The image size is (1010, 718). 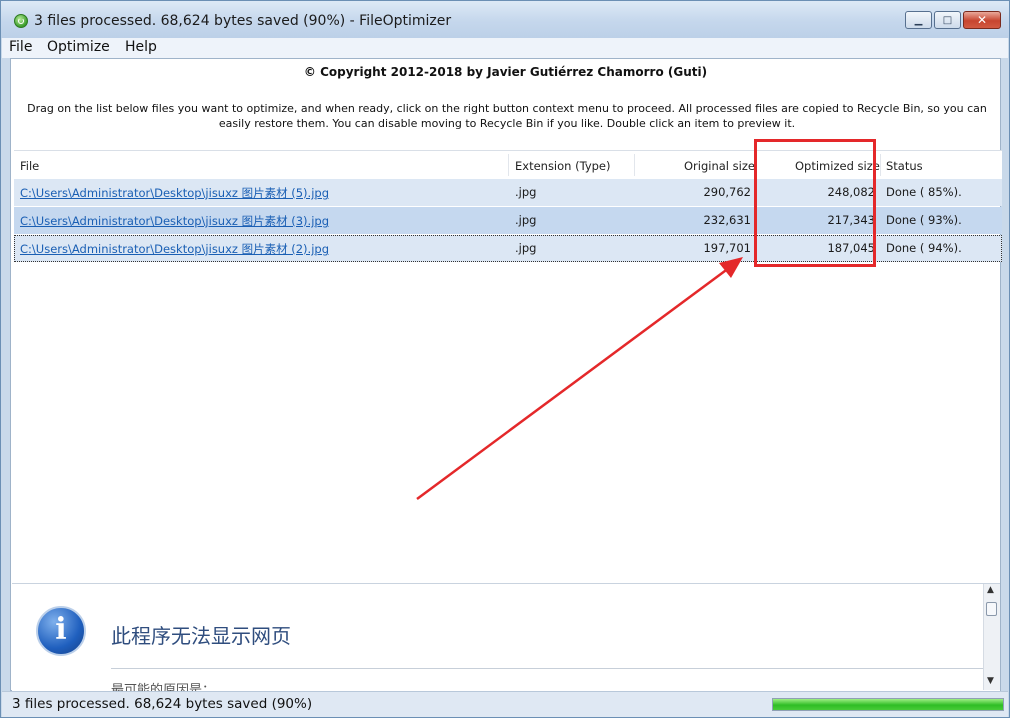 What do you see at coordinates (815, 203) in the screenshot?
I see `annotation-highlight-box` at bounding box center [815, 203].